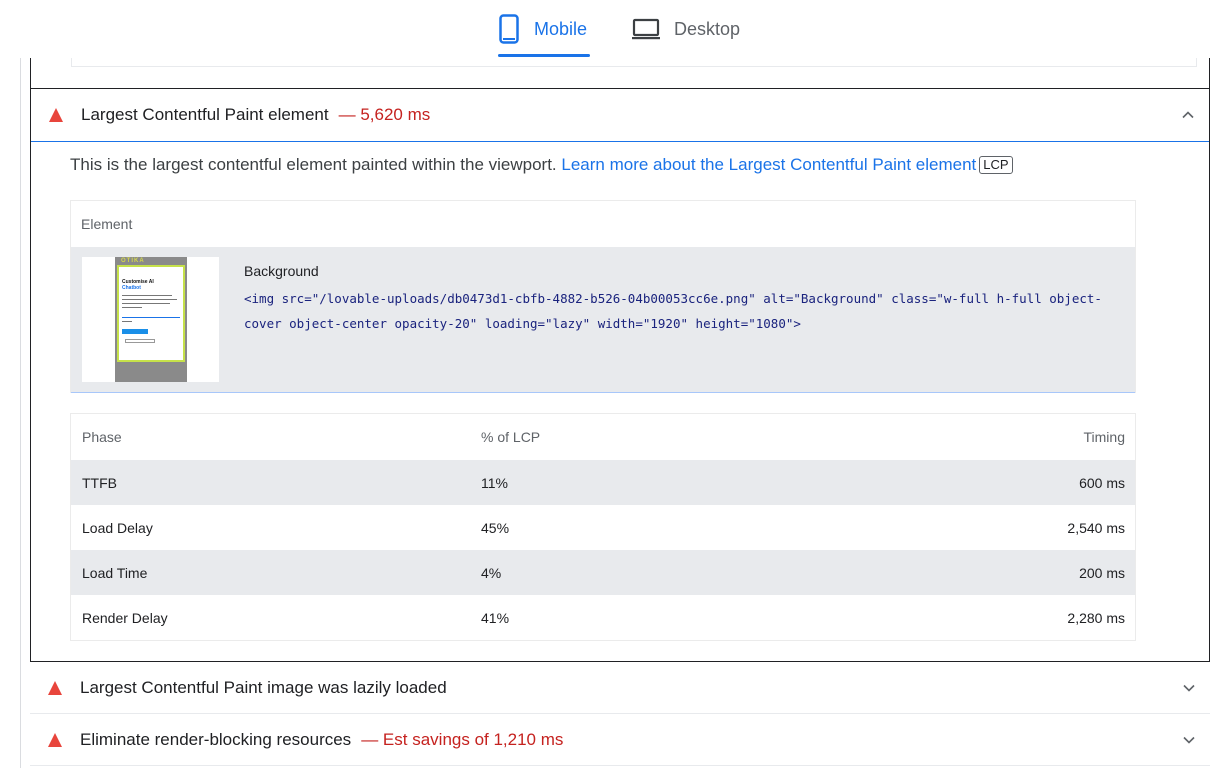 This screenshot has height=768, width=1216. I want to click on tab-desktop: Desktop, so click(692, 29).